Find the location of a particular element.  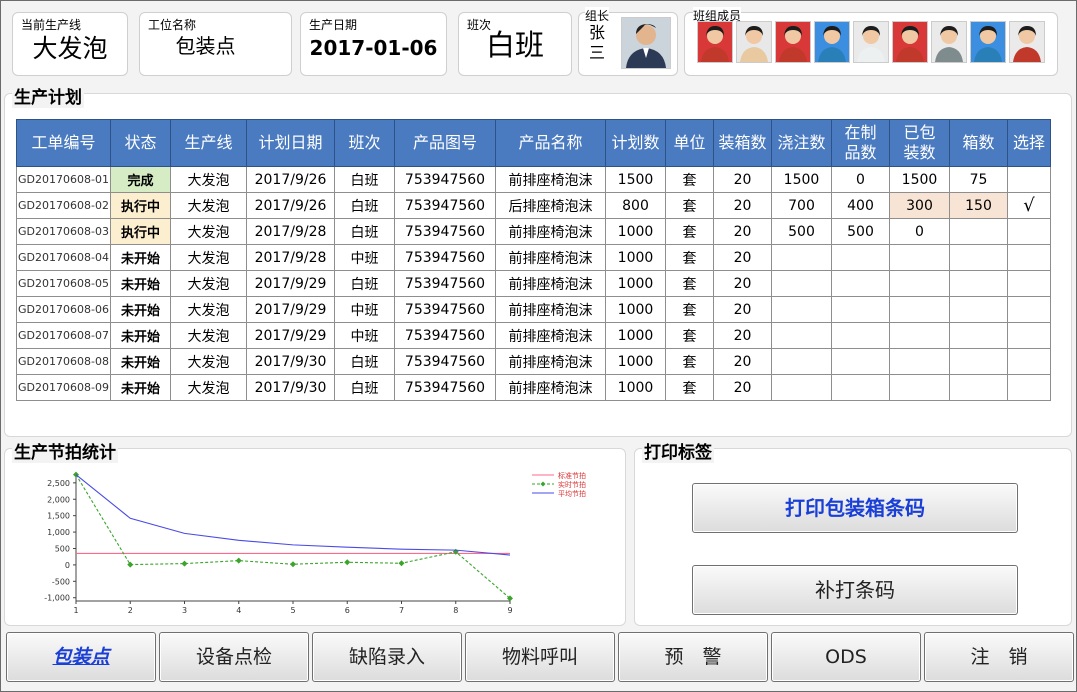

cell-date: 2017/9/26 is located at coordinates (290, 179).